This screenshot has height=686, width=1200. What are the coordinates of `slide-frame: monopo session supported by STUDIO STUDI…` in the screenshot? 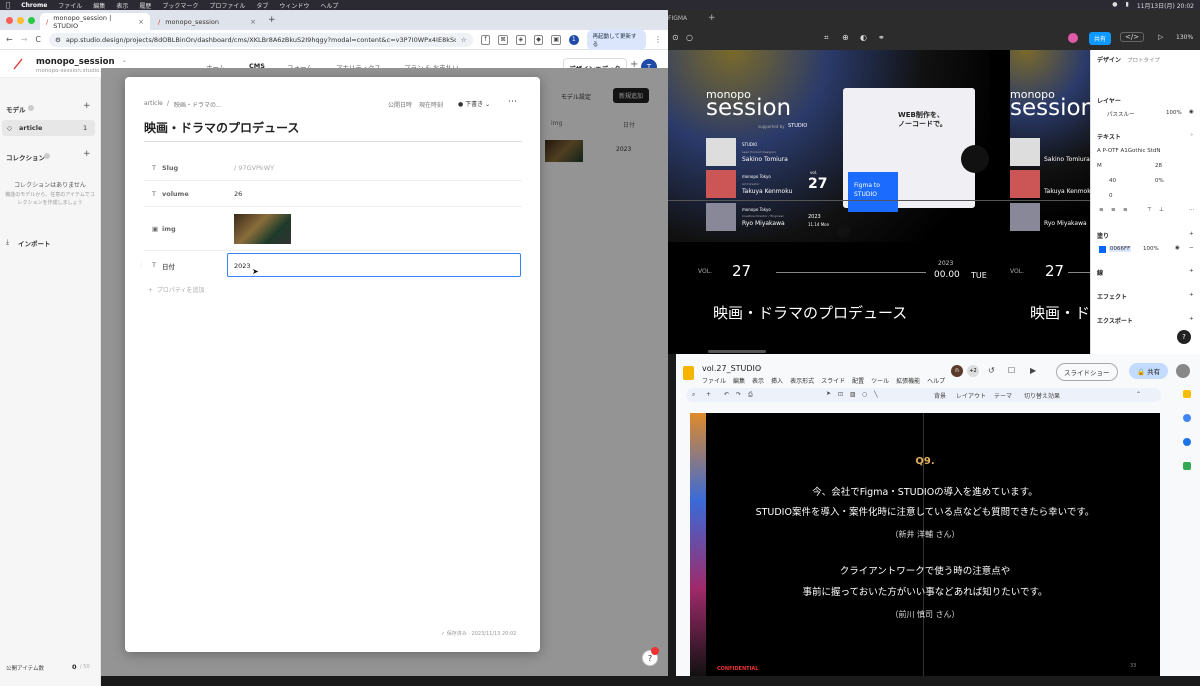 It's located at (829, 146).